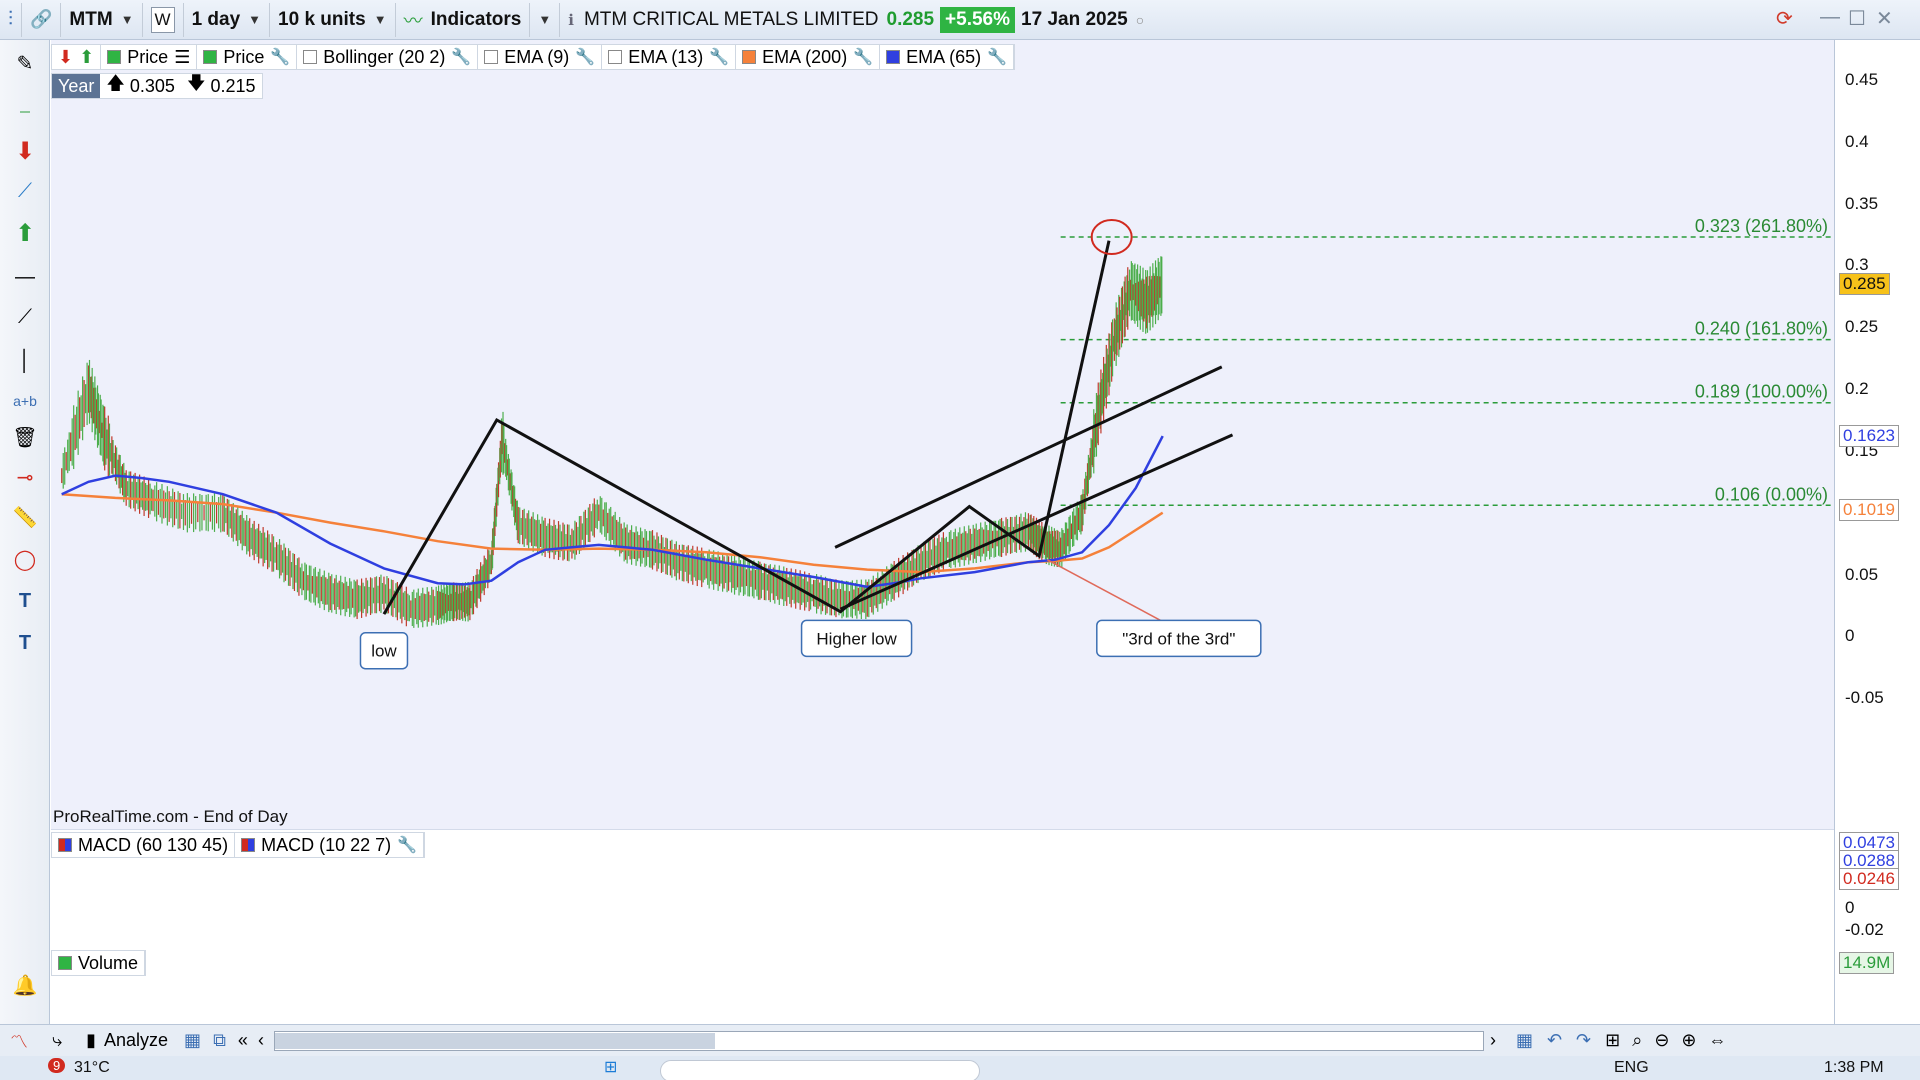 The height and width of the screenshot is (1080, 1920). I want to click on annotation-text: Higher low, so click(856, 638).